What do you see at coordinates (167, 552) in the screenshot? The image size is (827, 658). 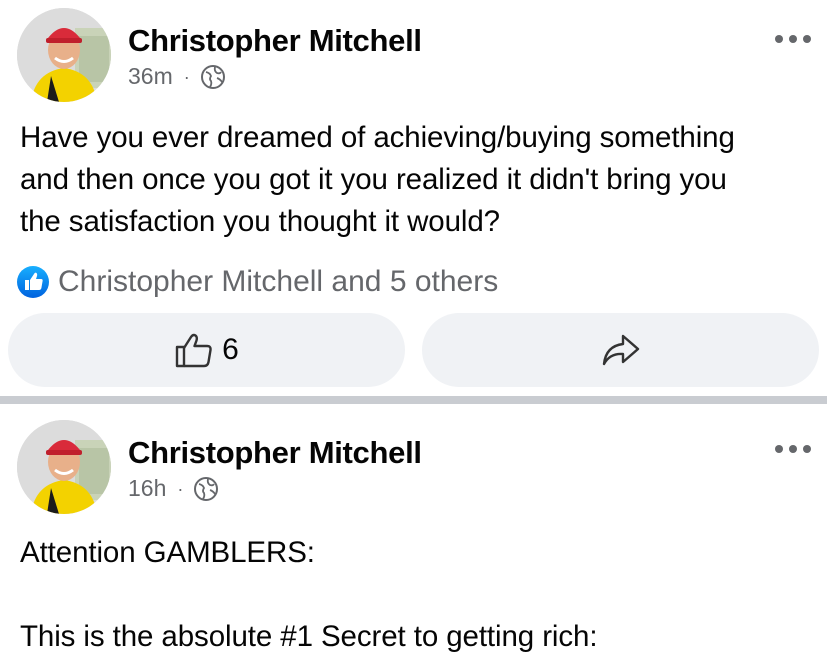 I see `post-text-line: Attention GAMBLERS:` at bounding box center [167, 552].